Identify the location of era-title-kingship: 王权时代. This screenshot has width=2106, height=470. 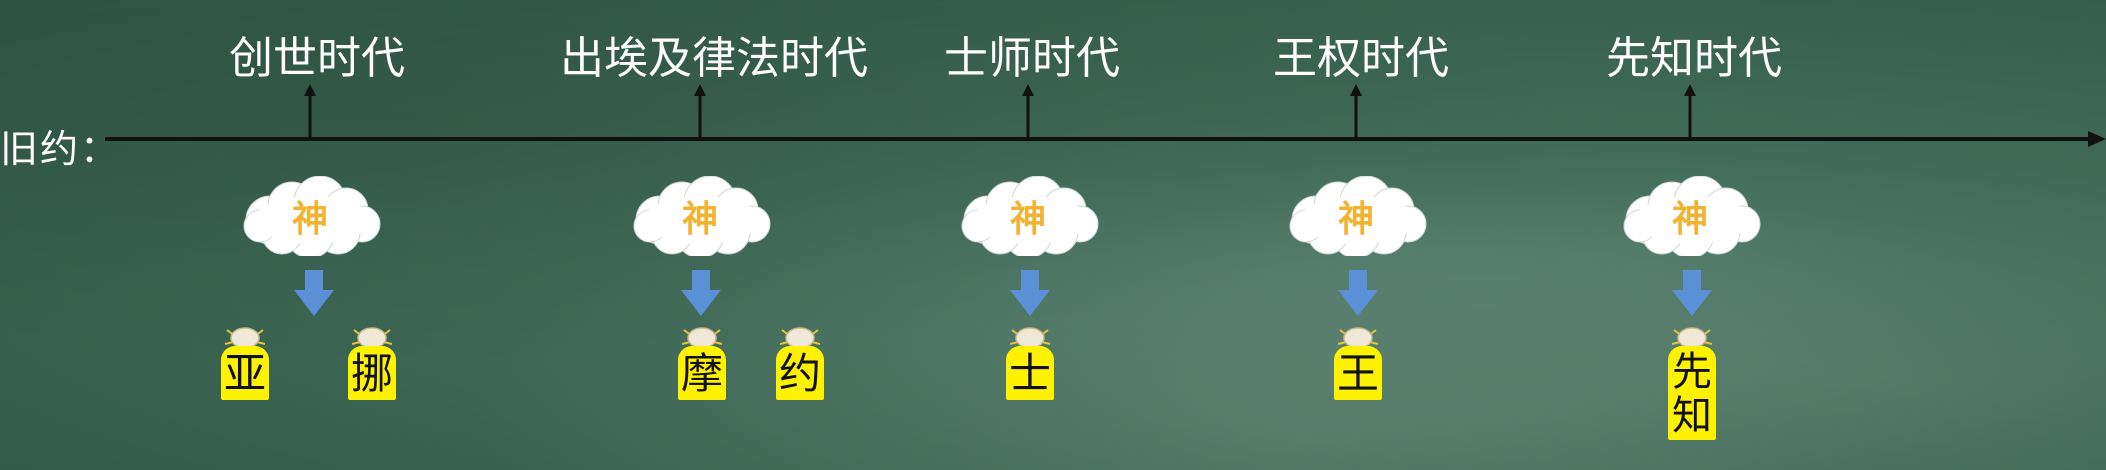
(1361, 58).